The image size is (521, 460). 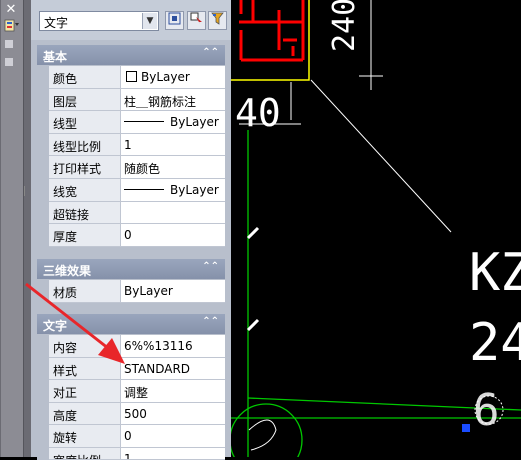 What do you see at coordinates (258, 113) in the screenshot?
I see `dim-text-mid: 40` at bounding box center [258, 113].